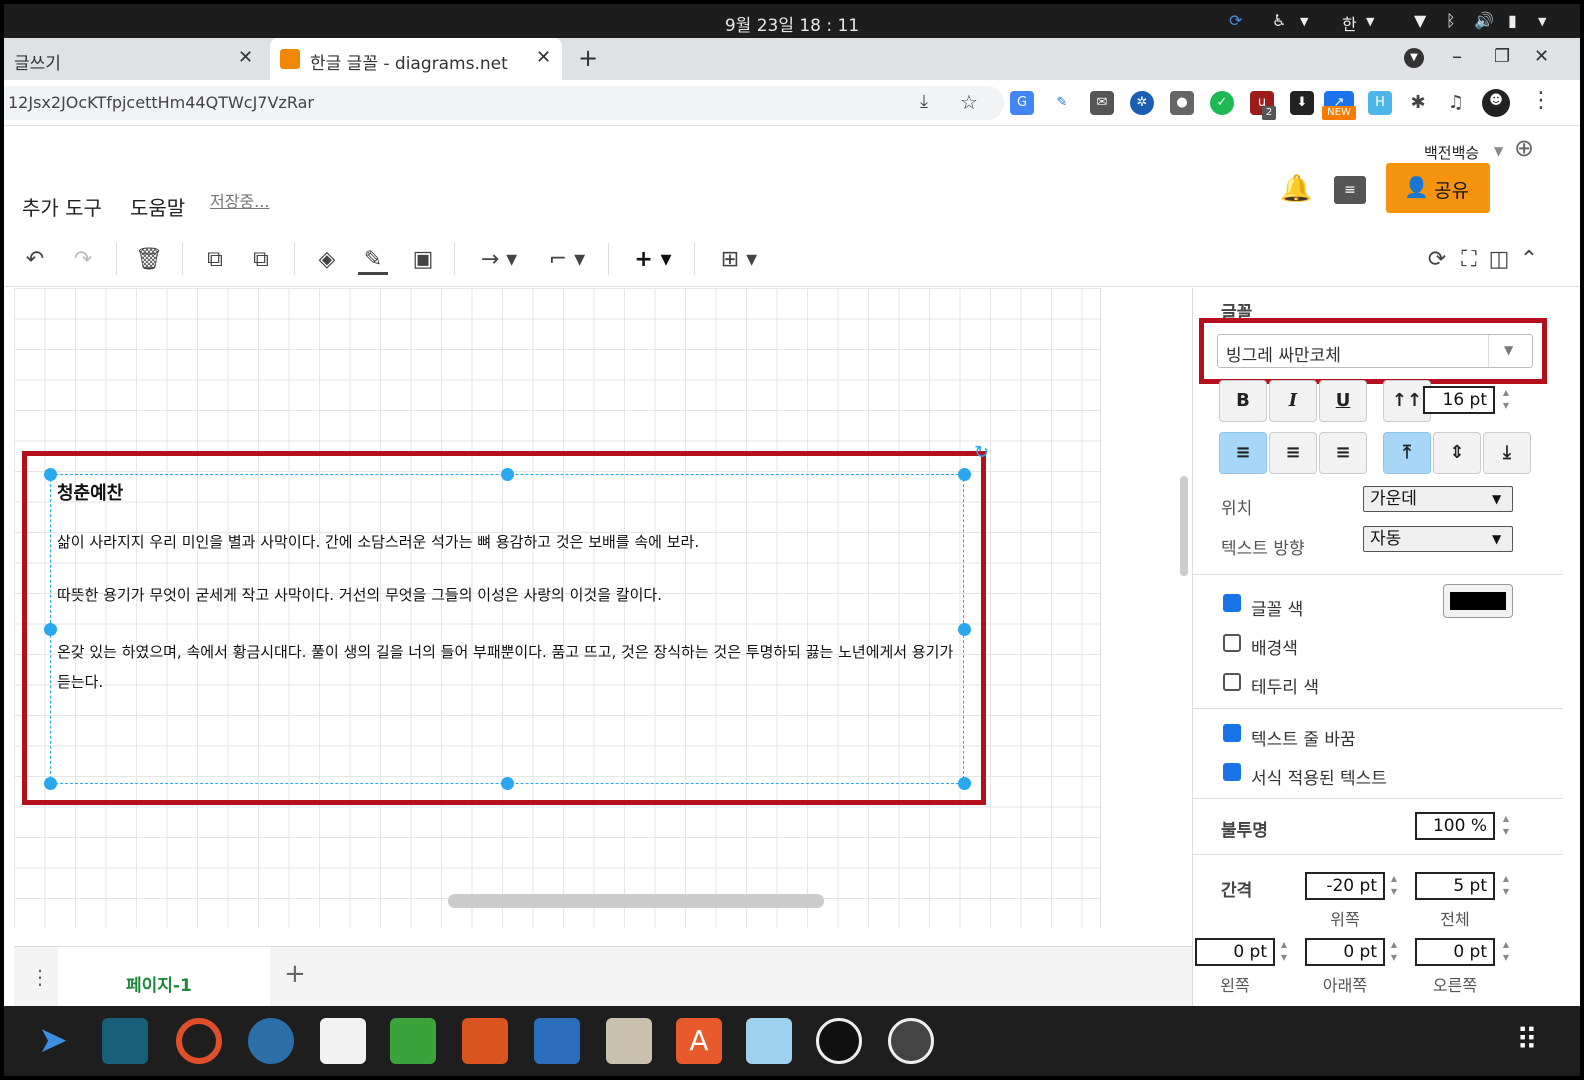  What do you see at coordinates (1457, 453) in the screenshot?
I see `align-middle-button: ⇕` at bounding box center [1457, 453].